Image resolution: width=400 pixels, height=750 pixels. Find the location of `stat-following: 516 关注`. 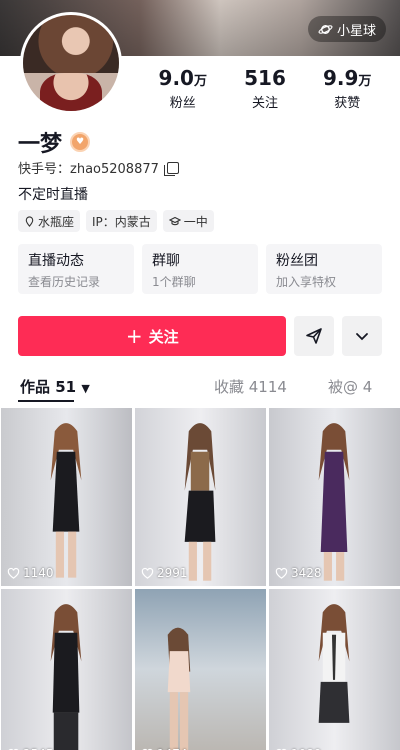

stat-following: 516 关注 is located at coordinates (265, 88).